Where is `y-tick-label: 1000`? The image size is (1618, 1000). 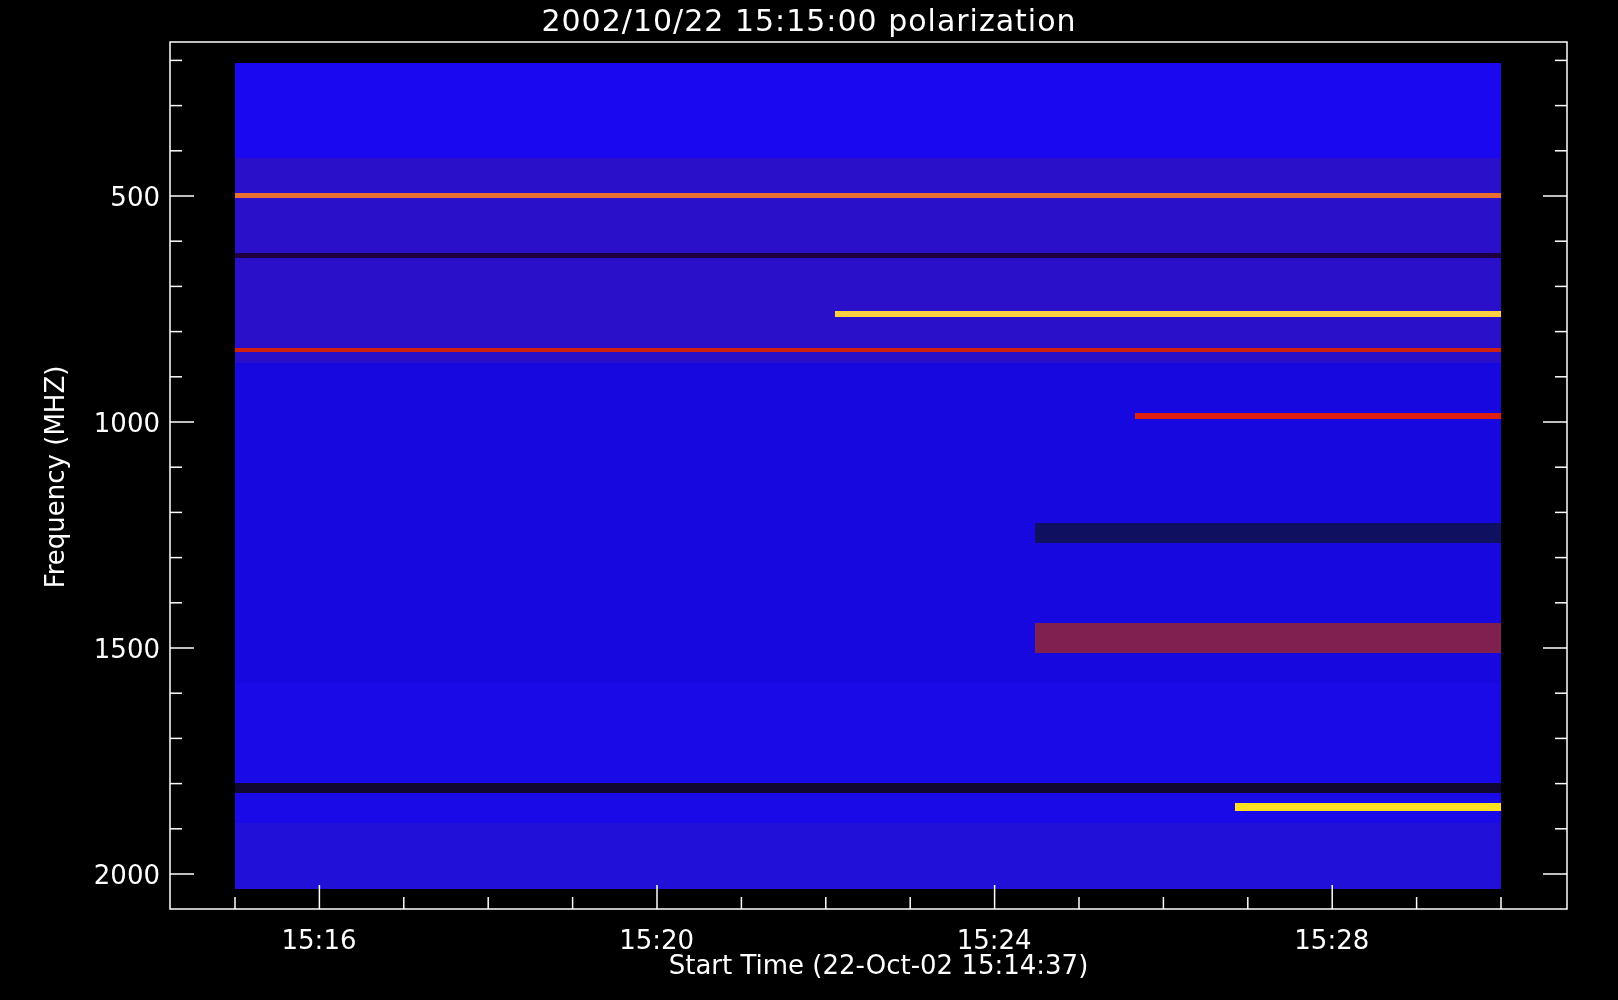 y-tick-label: 1000 is located at coordinates (126, 423).